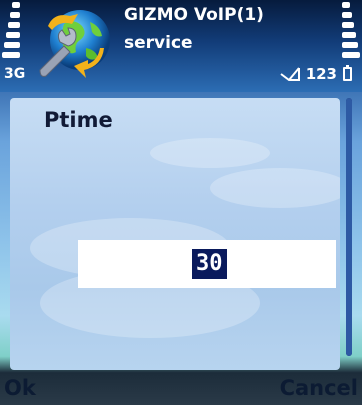 This screenshot has width=362, height=405. Describe the element at coordinates (15, 74) in the screenshot. I see `network-type-label: 3G` at that location.